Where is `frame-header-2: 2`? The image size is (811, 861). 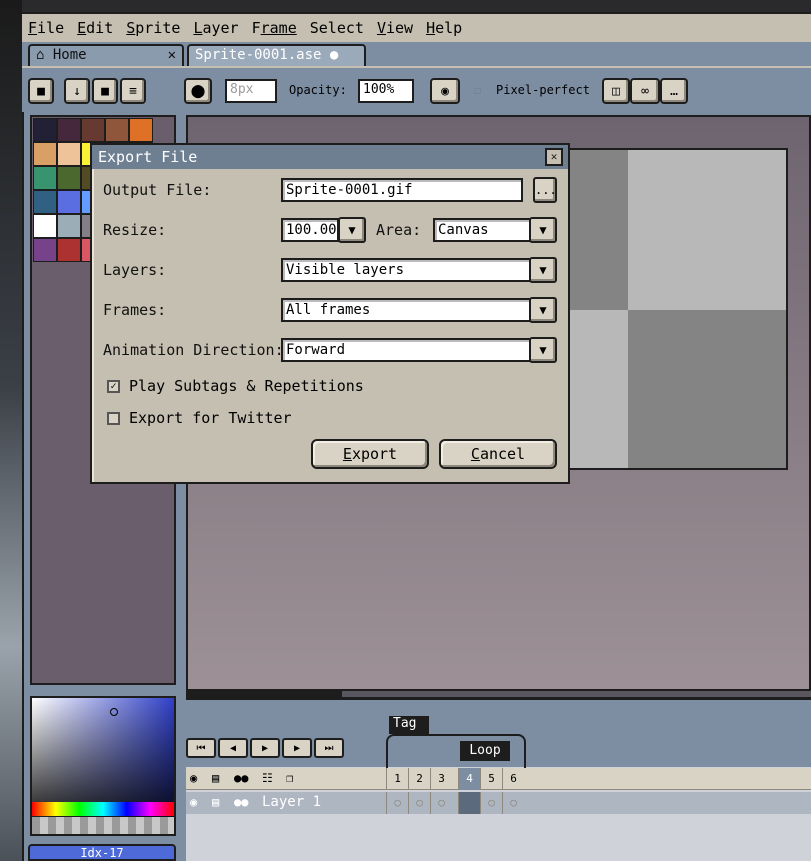
frame-header-2: 2 is located at coordinates (419, 779).